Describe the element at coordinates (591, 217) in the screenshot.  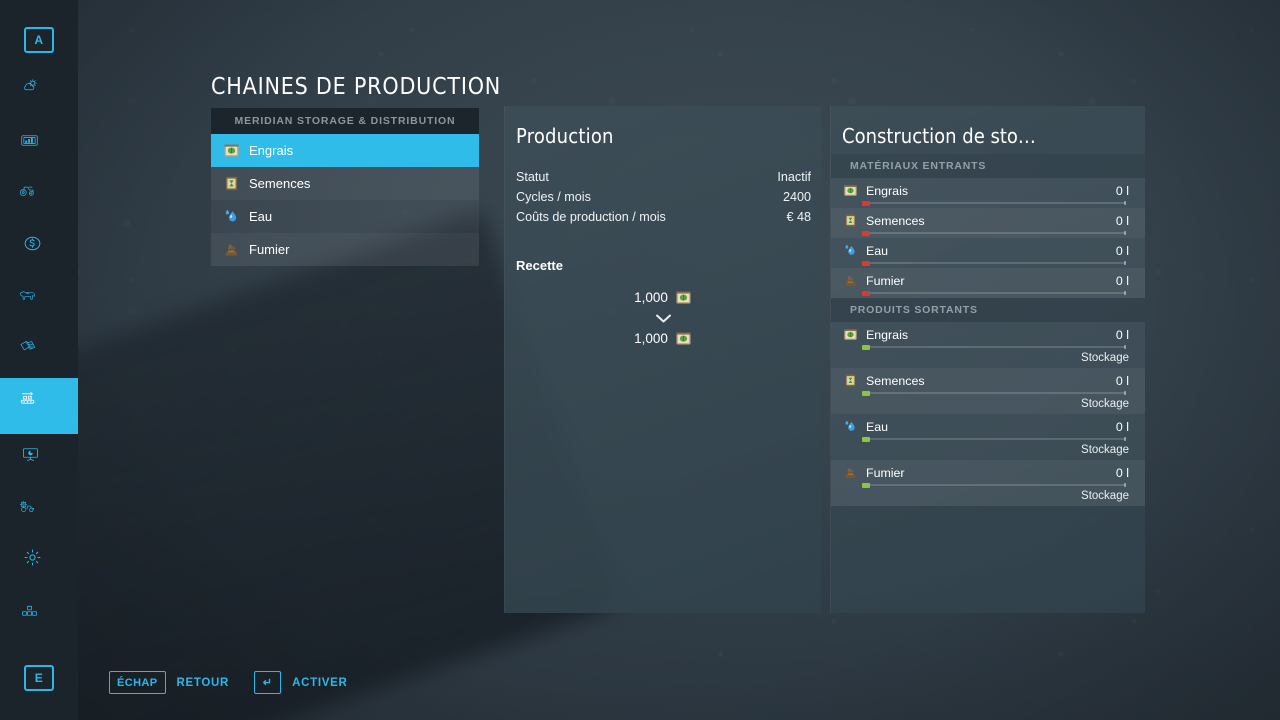
I see `production-stat-label: Coûts de production / mois` at that location.